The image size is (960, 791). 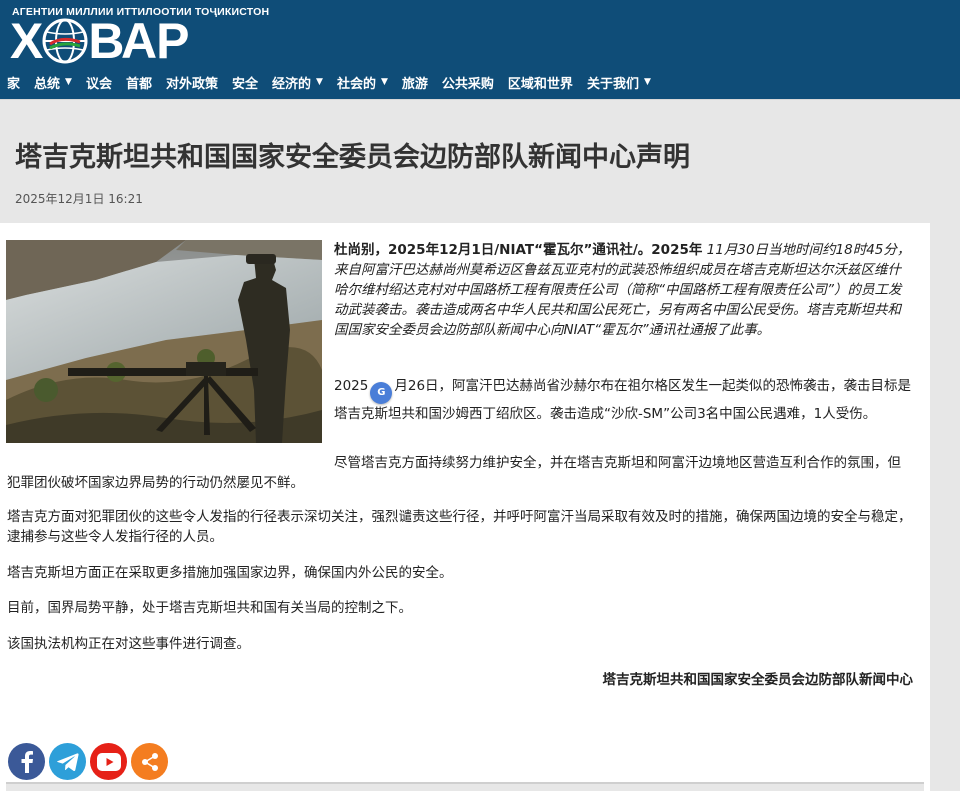 I want to click on facebook-share-button, so click(x=26, y=761).